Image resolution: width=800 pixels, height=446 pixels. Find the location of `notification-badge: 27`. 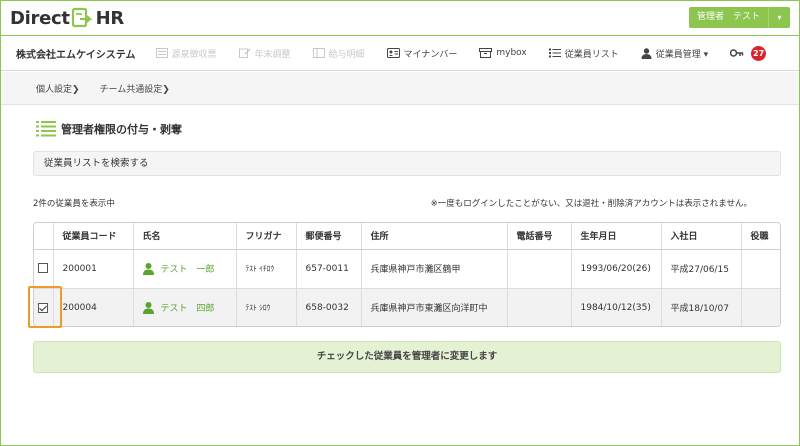

notification-badge: 27 is located at coordinates (759, 53).